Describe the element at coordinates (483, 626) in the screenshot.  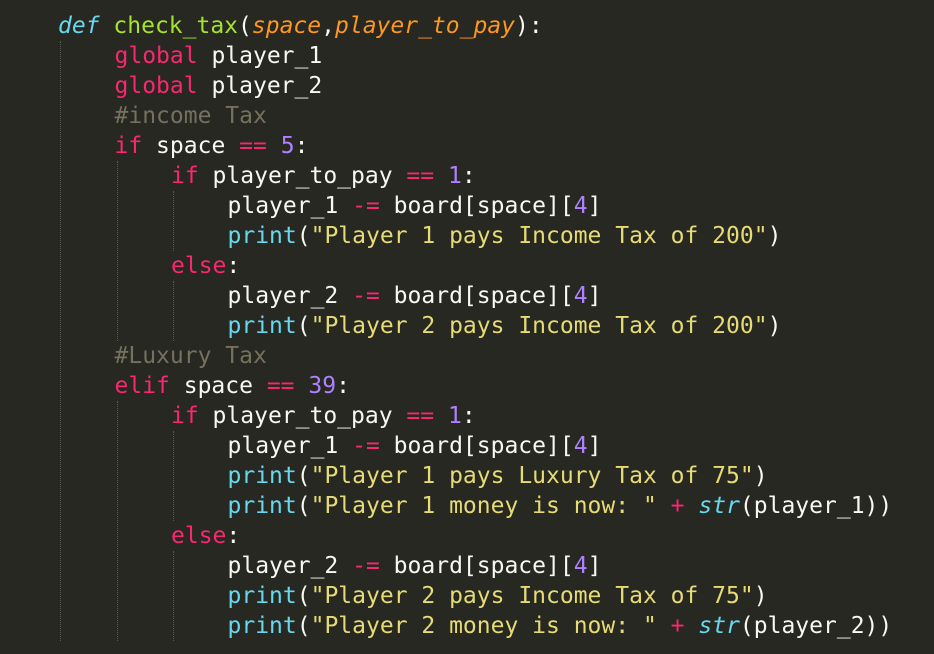
I see `code-token: "Player 2 money is now: "` at that location.